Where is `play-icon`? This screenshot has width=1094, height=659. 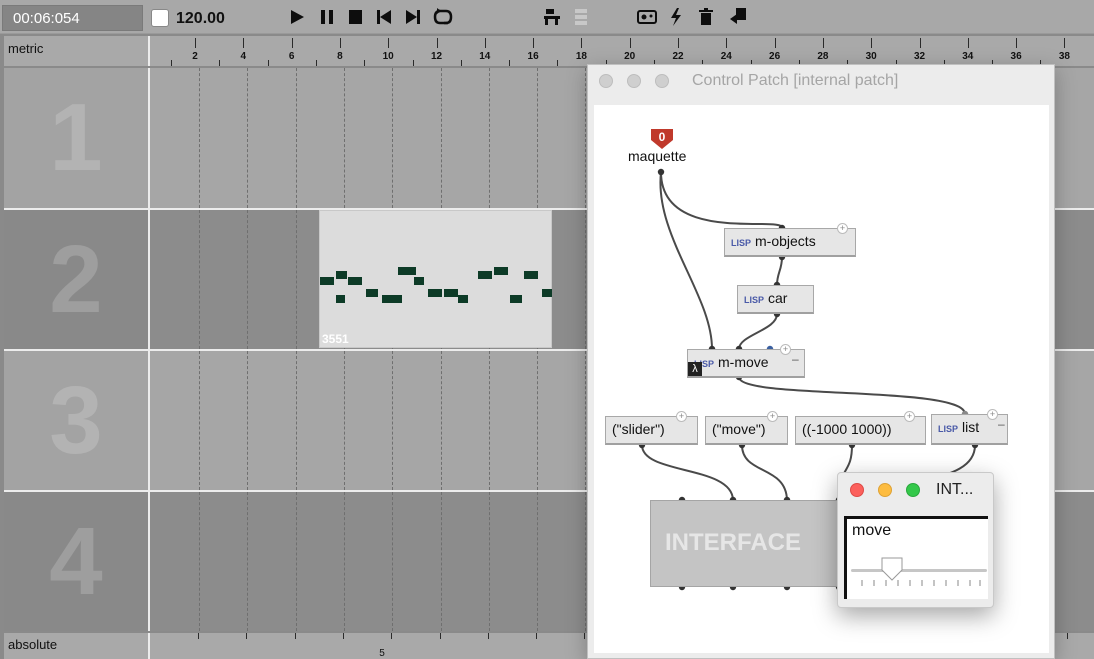 play-icon is located at coordinates (297, 17).